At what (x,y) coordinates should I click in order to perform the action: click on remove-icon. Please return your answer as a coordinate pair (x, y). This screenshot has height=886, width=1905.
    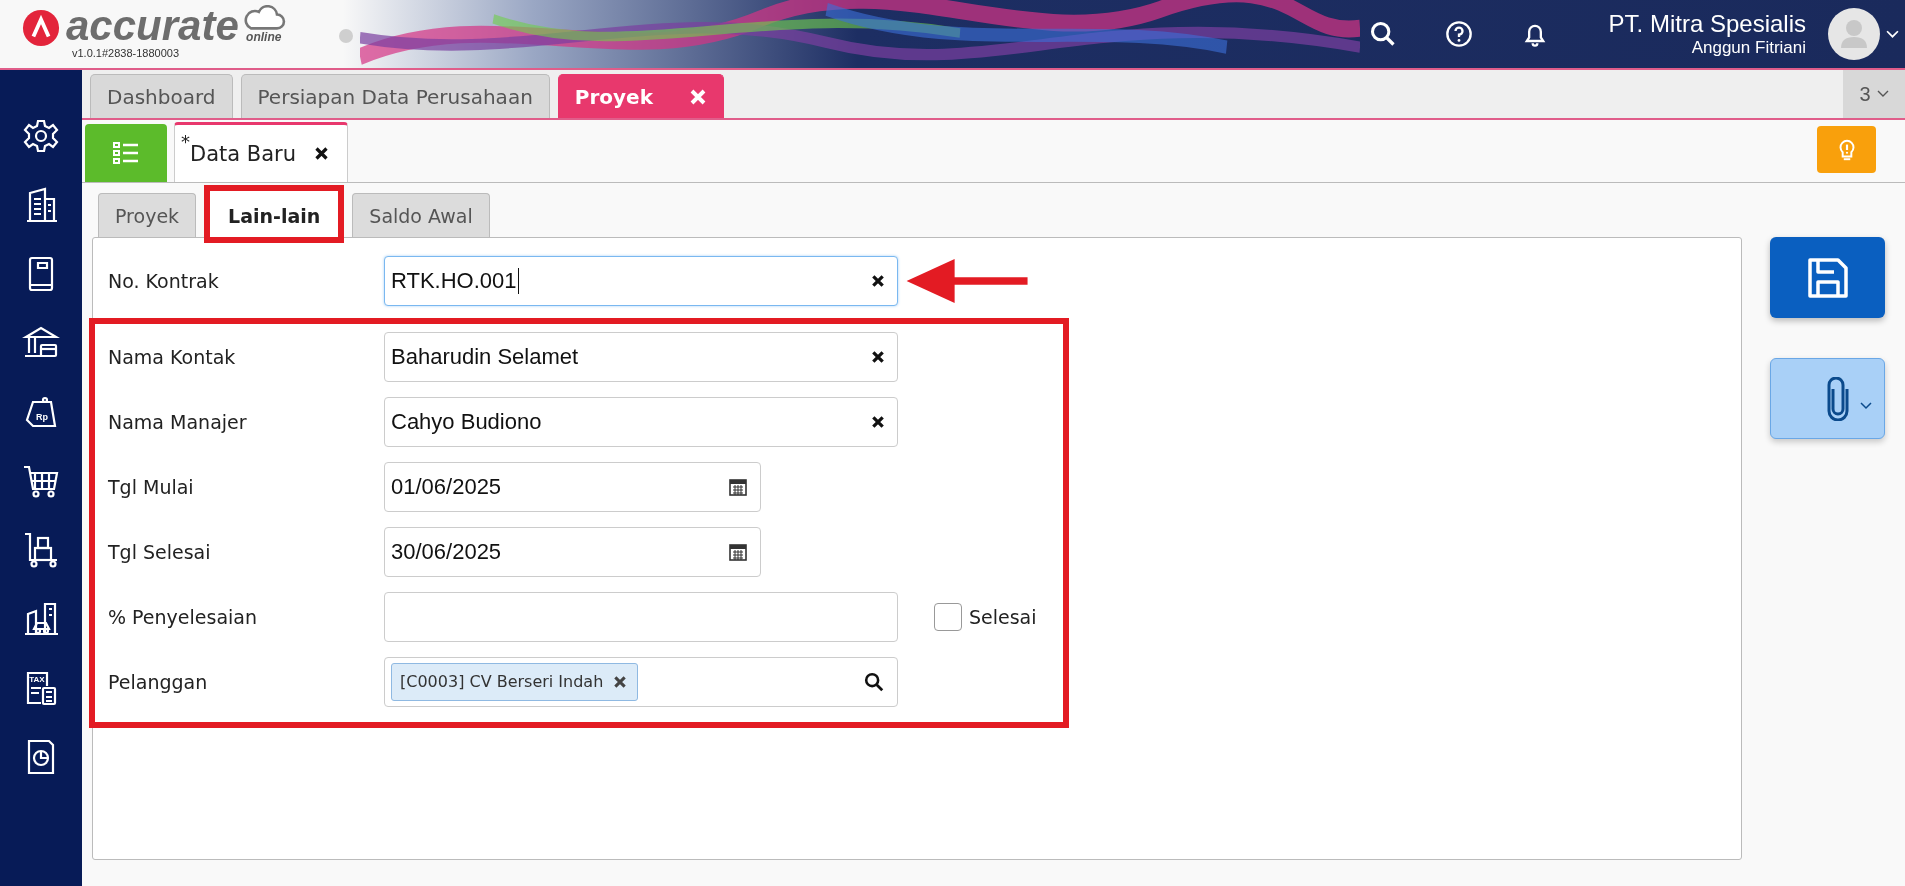
    Looking at the image, I should click on (620, 681).